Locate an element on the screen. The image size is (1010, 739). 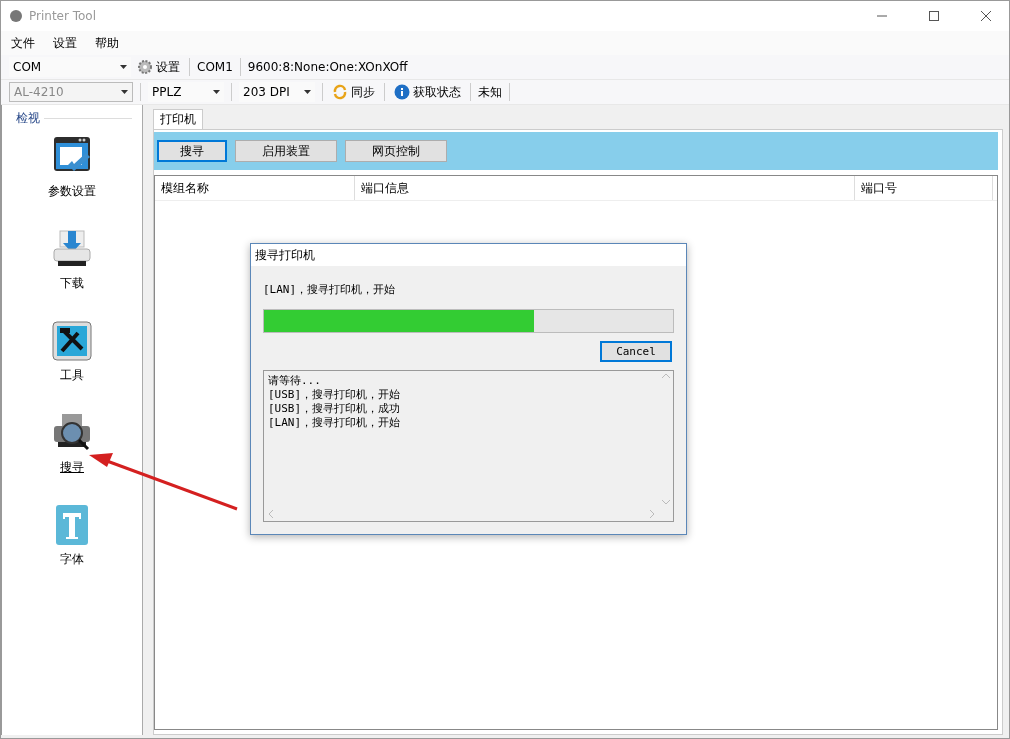
sync-icon is located at coordinates (340, 92).